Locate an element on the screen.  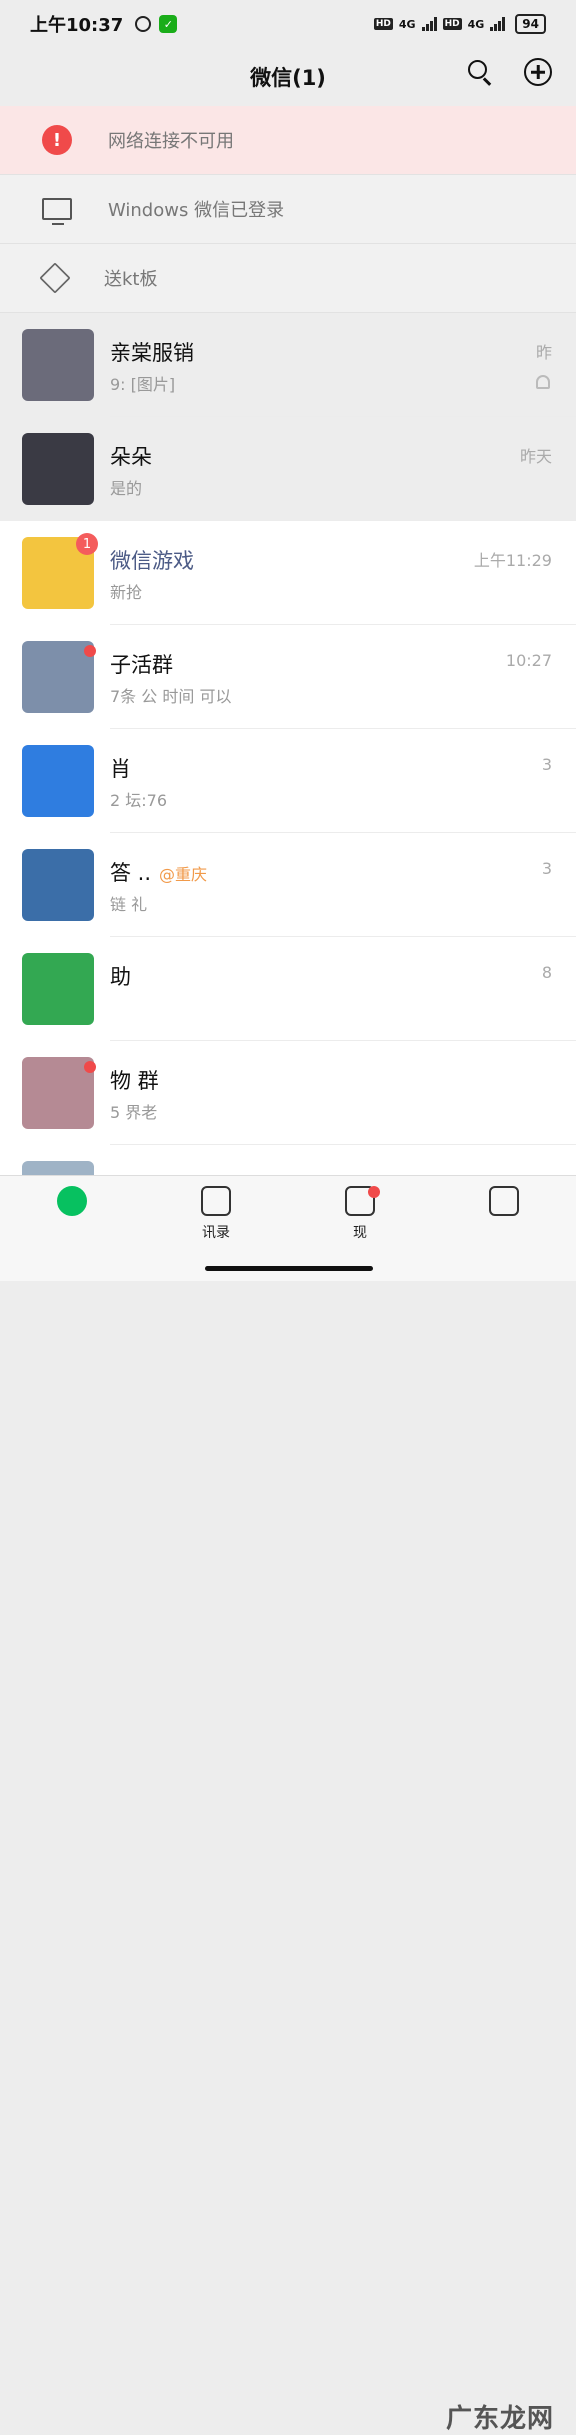
chat-preview: 新抢 is located at coordinates (126, 592).